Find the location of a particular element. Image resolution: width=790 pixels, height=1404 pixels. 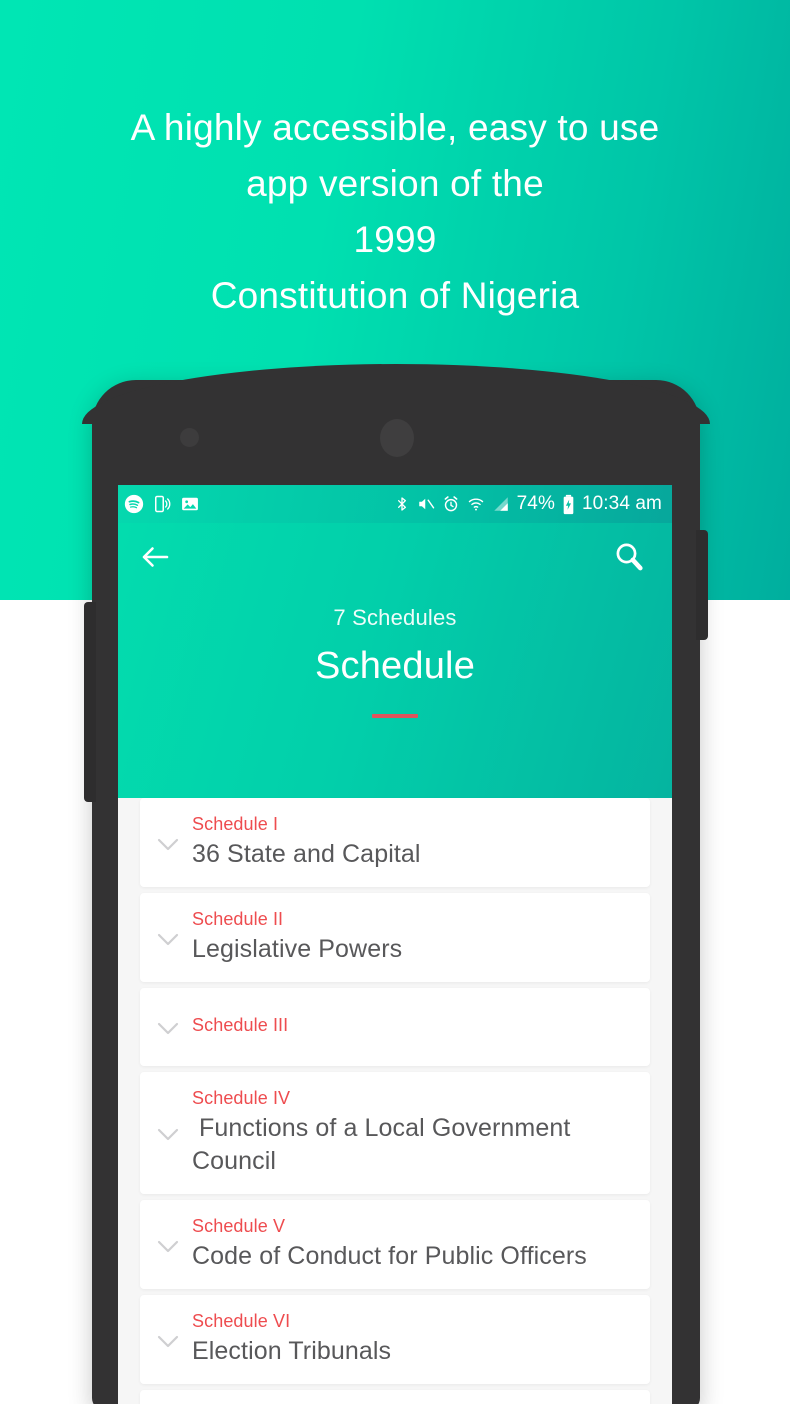

list-item-body: Schedule I 36 State and Capital is located at coordinates (413, 841).